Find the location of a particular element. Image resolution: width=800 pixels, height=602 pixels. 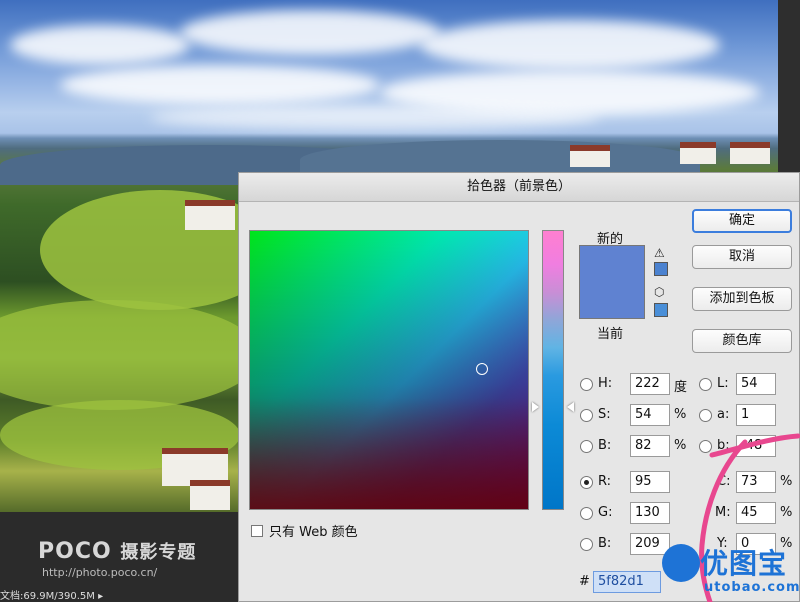

l-label: L: is located at coordinates (723, 383).